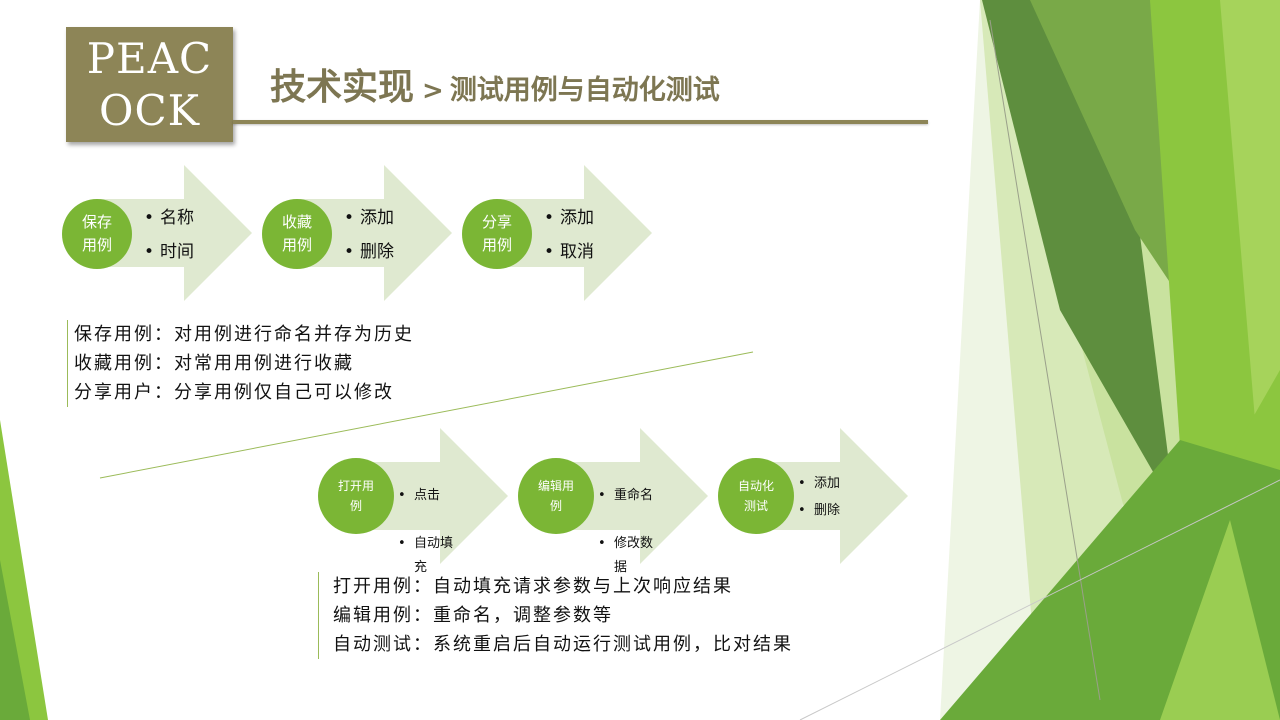  What do you see at coordinates (563, 644) in the screenshot?
I see `description-line: 自动测试：系统重启后自动运行测试用例，比对结果` at bounding box center [563, 644].